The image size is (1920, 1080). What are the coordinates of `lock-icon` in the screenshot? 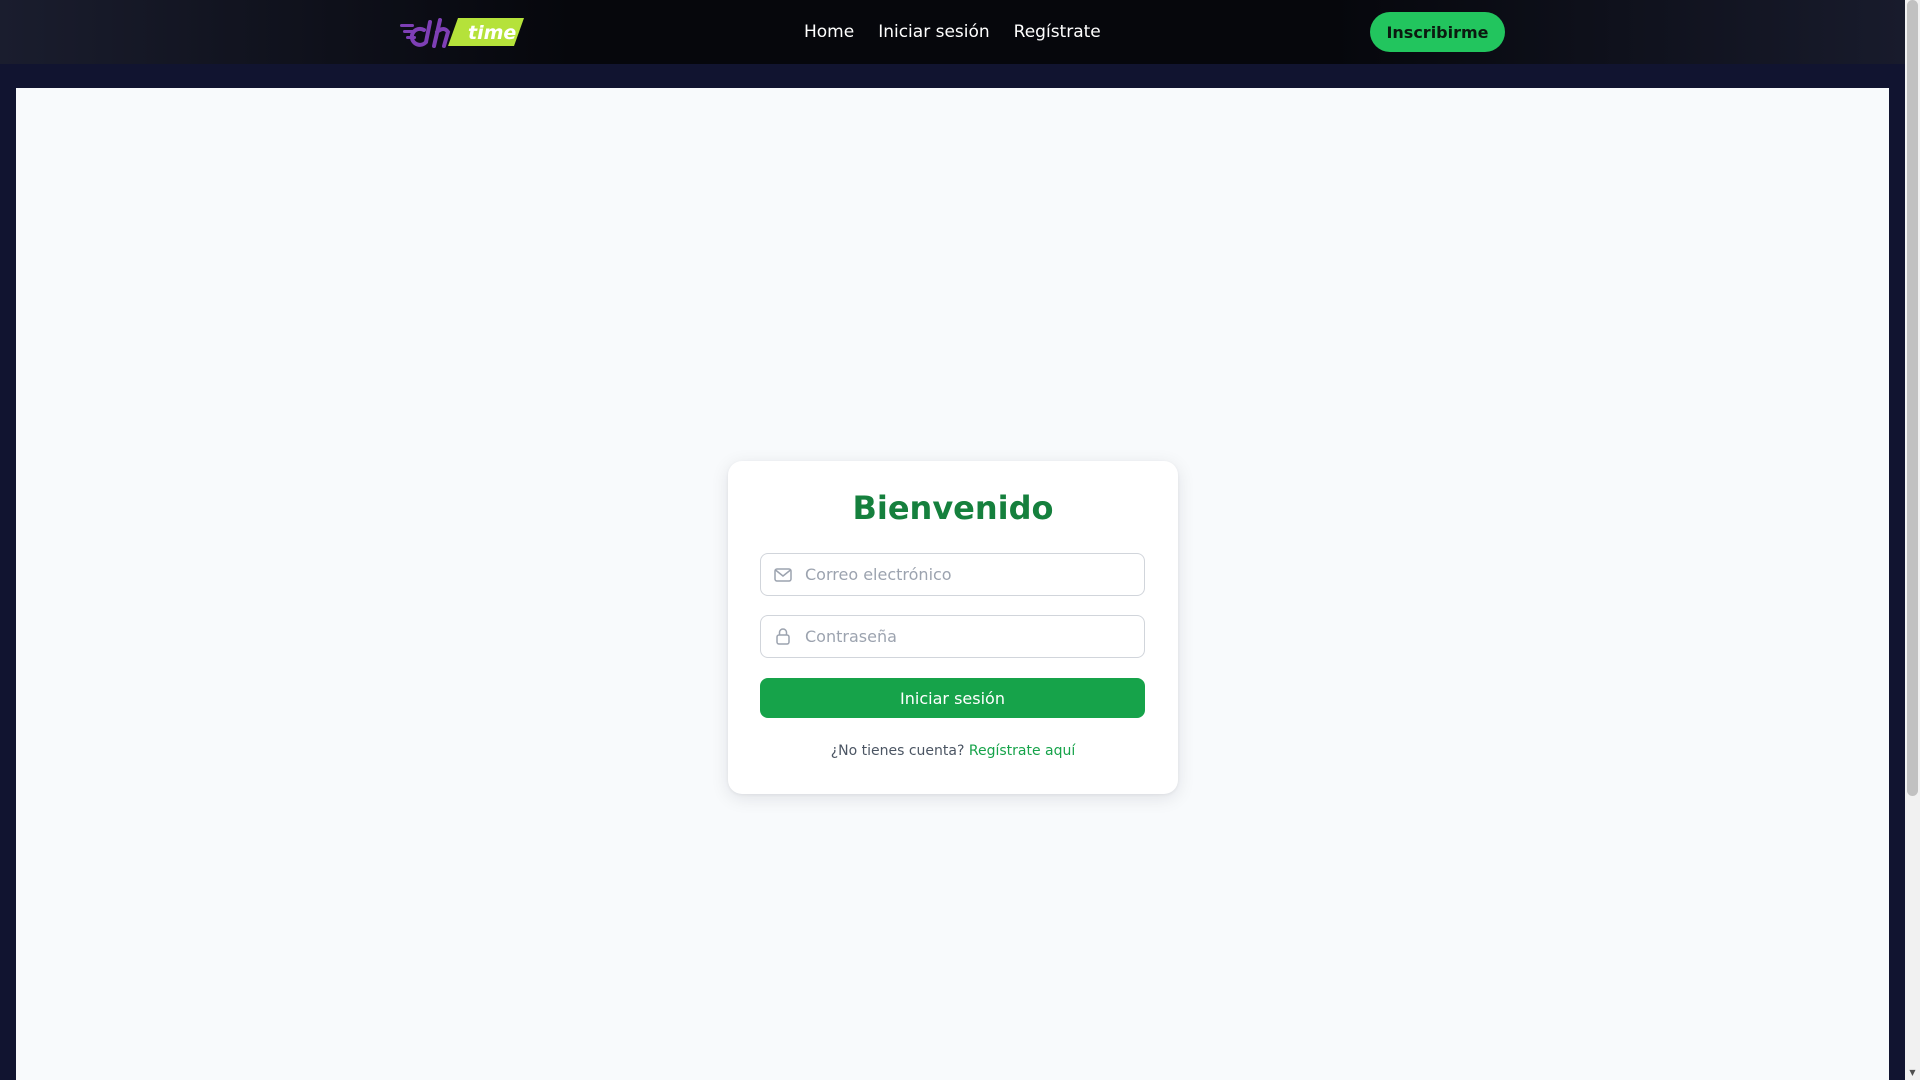 It's located at (783, 636).